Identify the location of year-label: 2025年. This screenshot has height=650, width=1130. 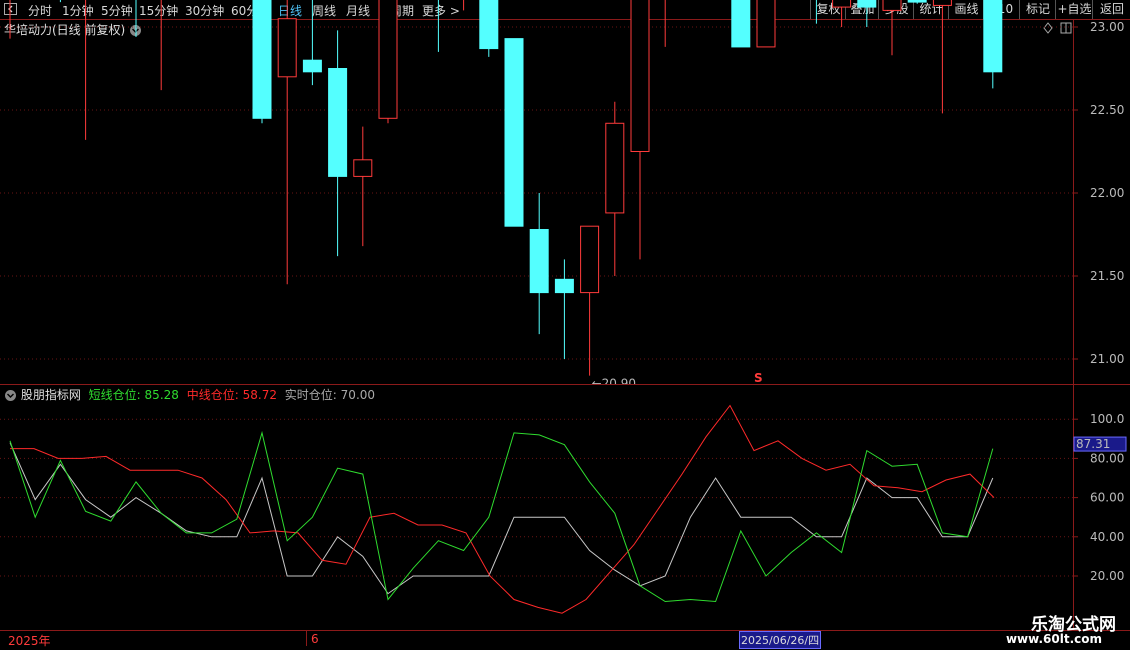
(29, 641).